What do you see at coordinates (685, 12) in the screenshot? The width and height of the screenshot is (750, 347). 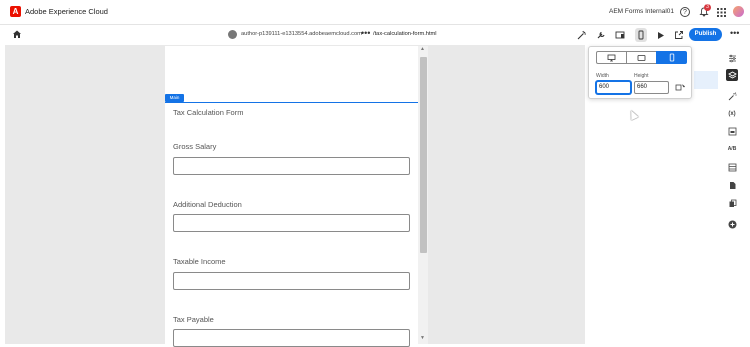 I see `help-icon: ?` at bounding box center [685, 12].